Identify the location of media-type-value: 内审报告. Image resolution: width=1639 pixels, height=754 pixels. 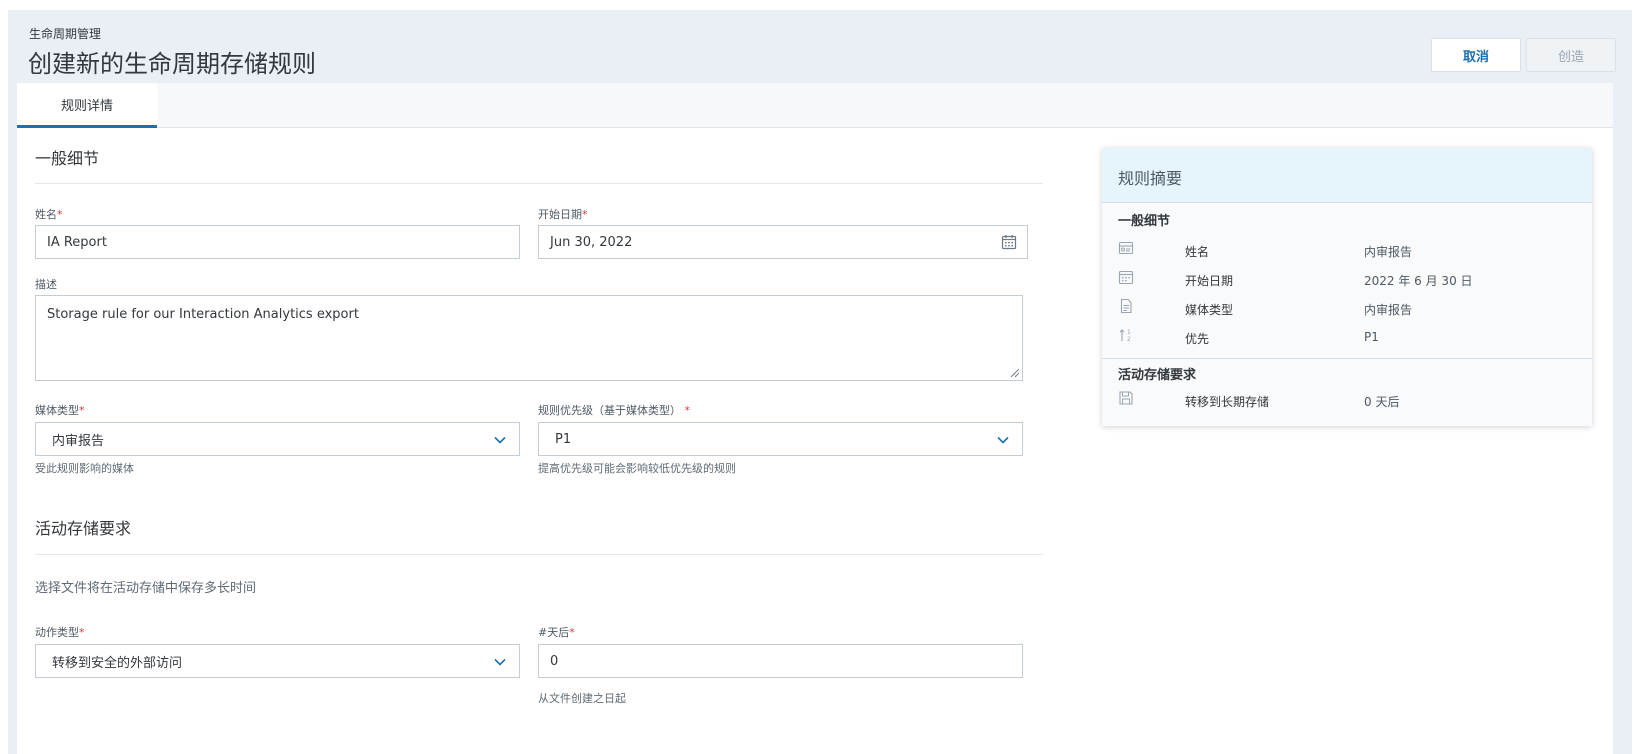
(78, 441).